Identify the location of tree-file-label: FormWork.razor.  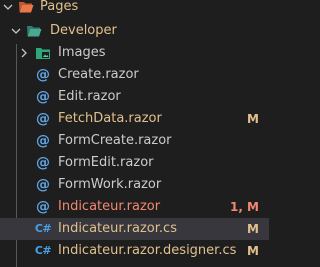
(110, 184).